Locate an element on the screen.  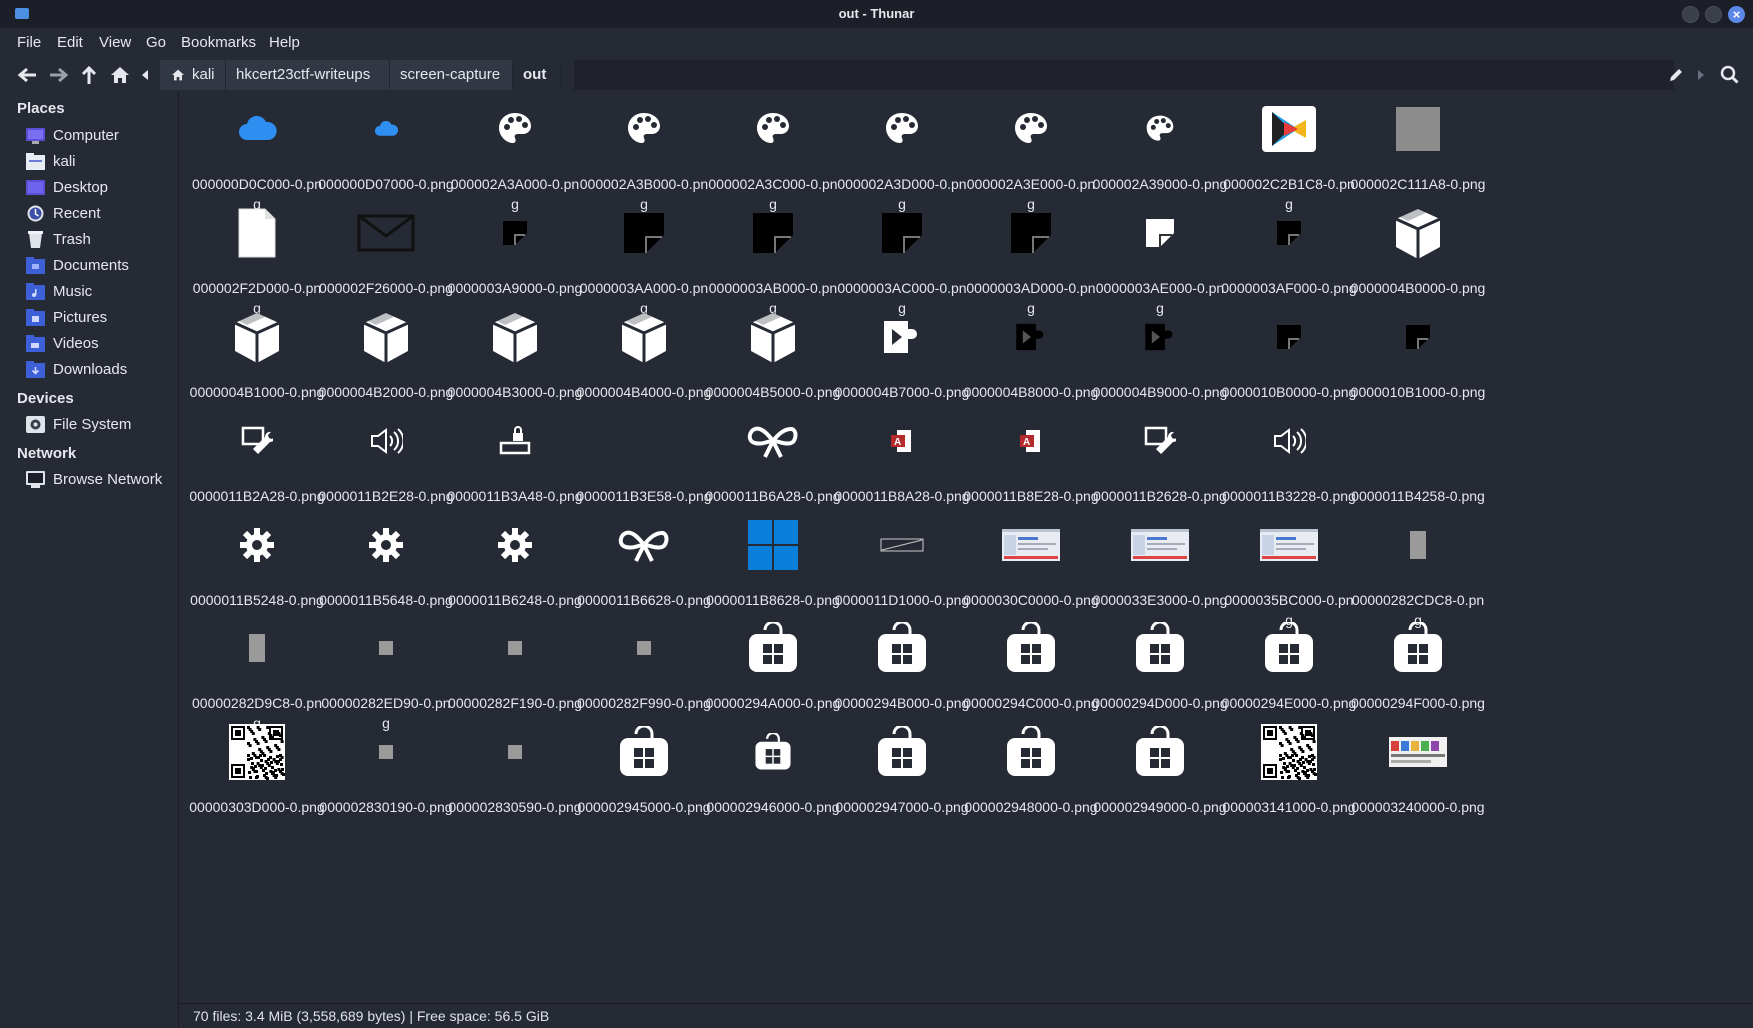
screenshot-thumbnail-icon is located at coordinates (1289, 545).